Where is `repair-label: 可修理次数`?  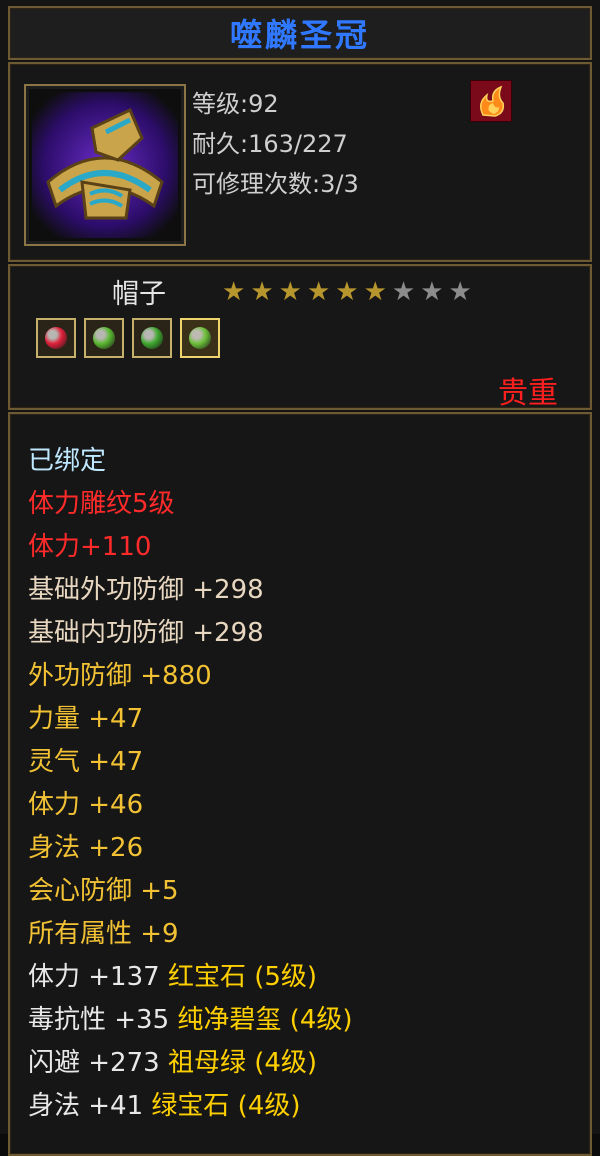
repair-label: 可修理次数 is located at coordinates (252, 184).